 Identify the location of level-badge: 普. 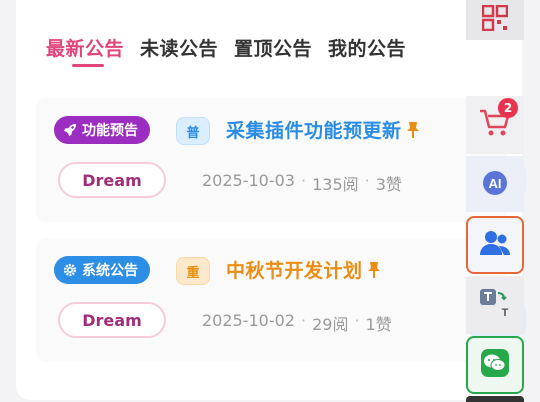
(193, 131).